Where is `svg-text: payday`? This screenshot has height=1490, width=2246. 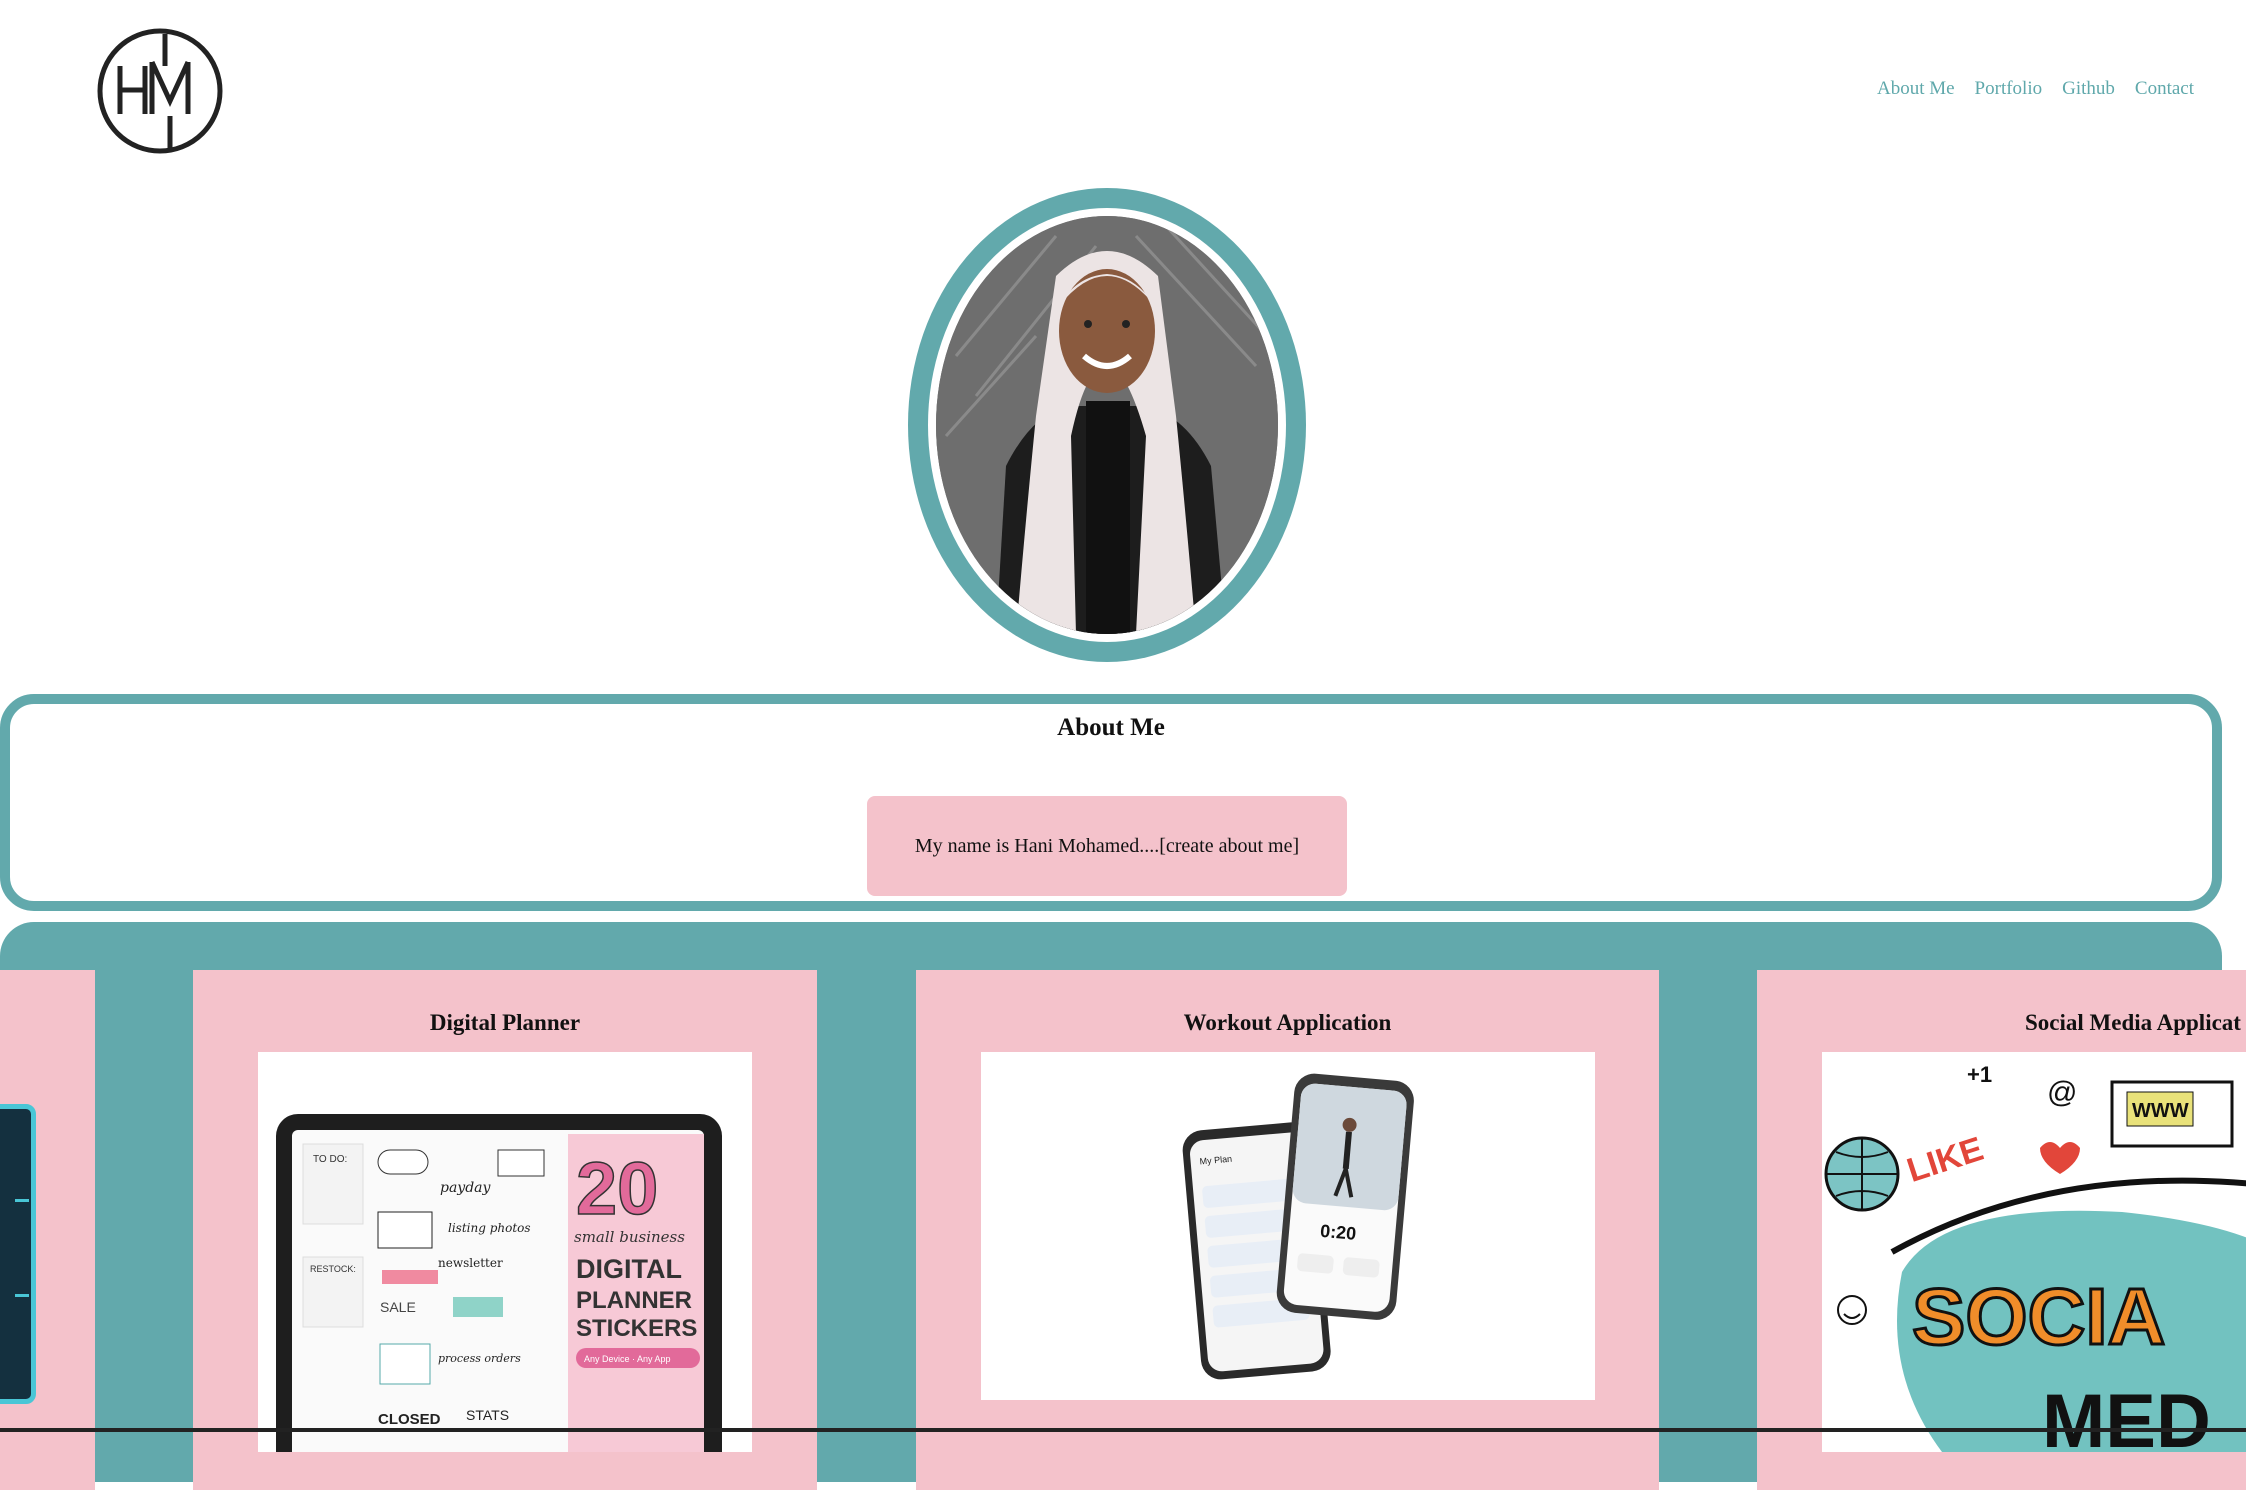
svg-text: payday is located at coordinates (466, 1188).